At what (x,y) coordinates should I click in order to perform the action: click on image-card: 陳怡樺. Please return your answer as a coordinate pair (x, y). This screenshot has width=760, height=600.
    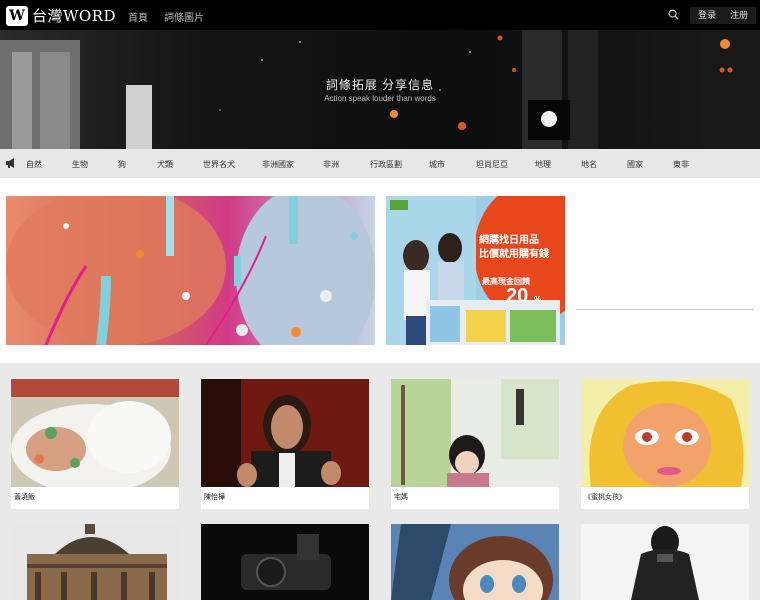
    Looking at the image, I should click on (285, 444).